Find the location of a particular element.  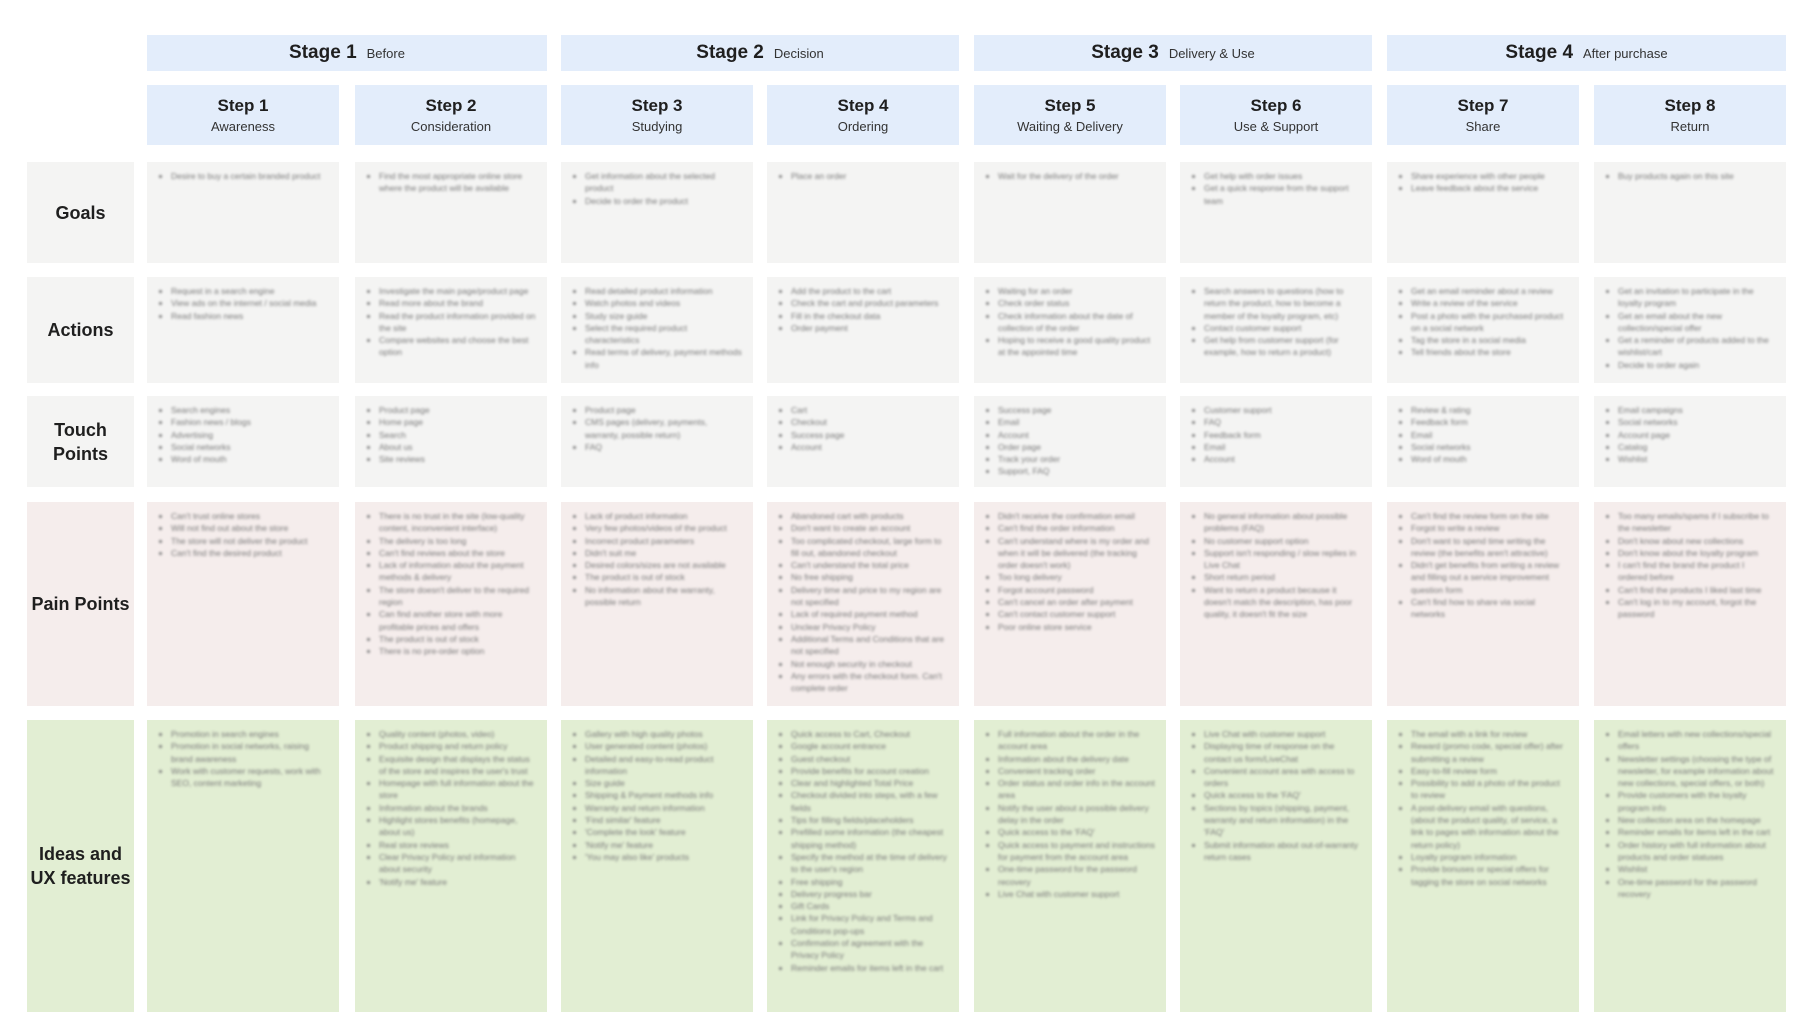

cell-item: Gift Cards is located at coordinates (870, 906).